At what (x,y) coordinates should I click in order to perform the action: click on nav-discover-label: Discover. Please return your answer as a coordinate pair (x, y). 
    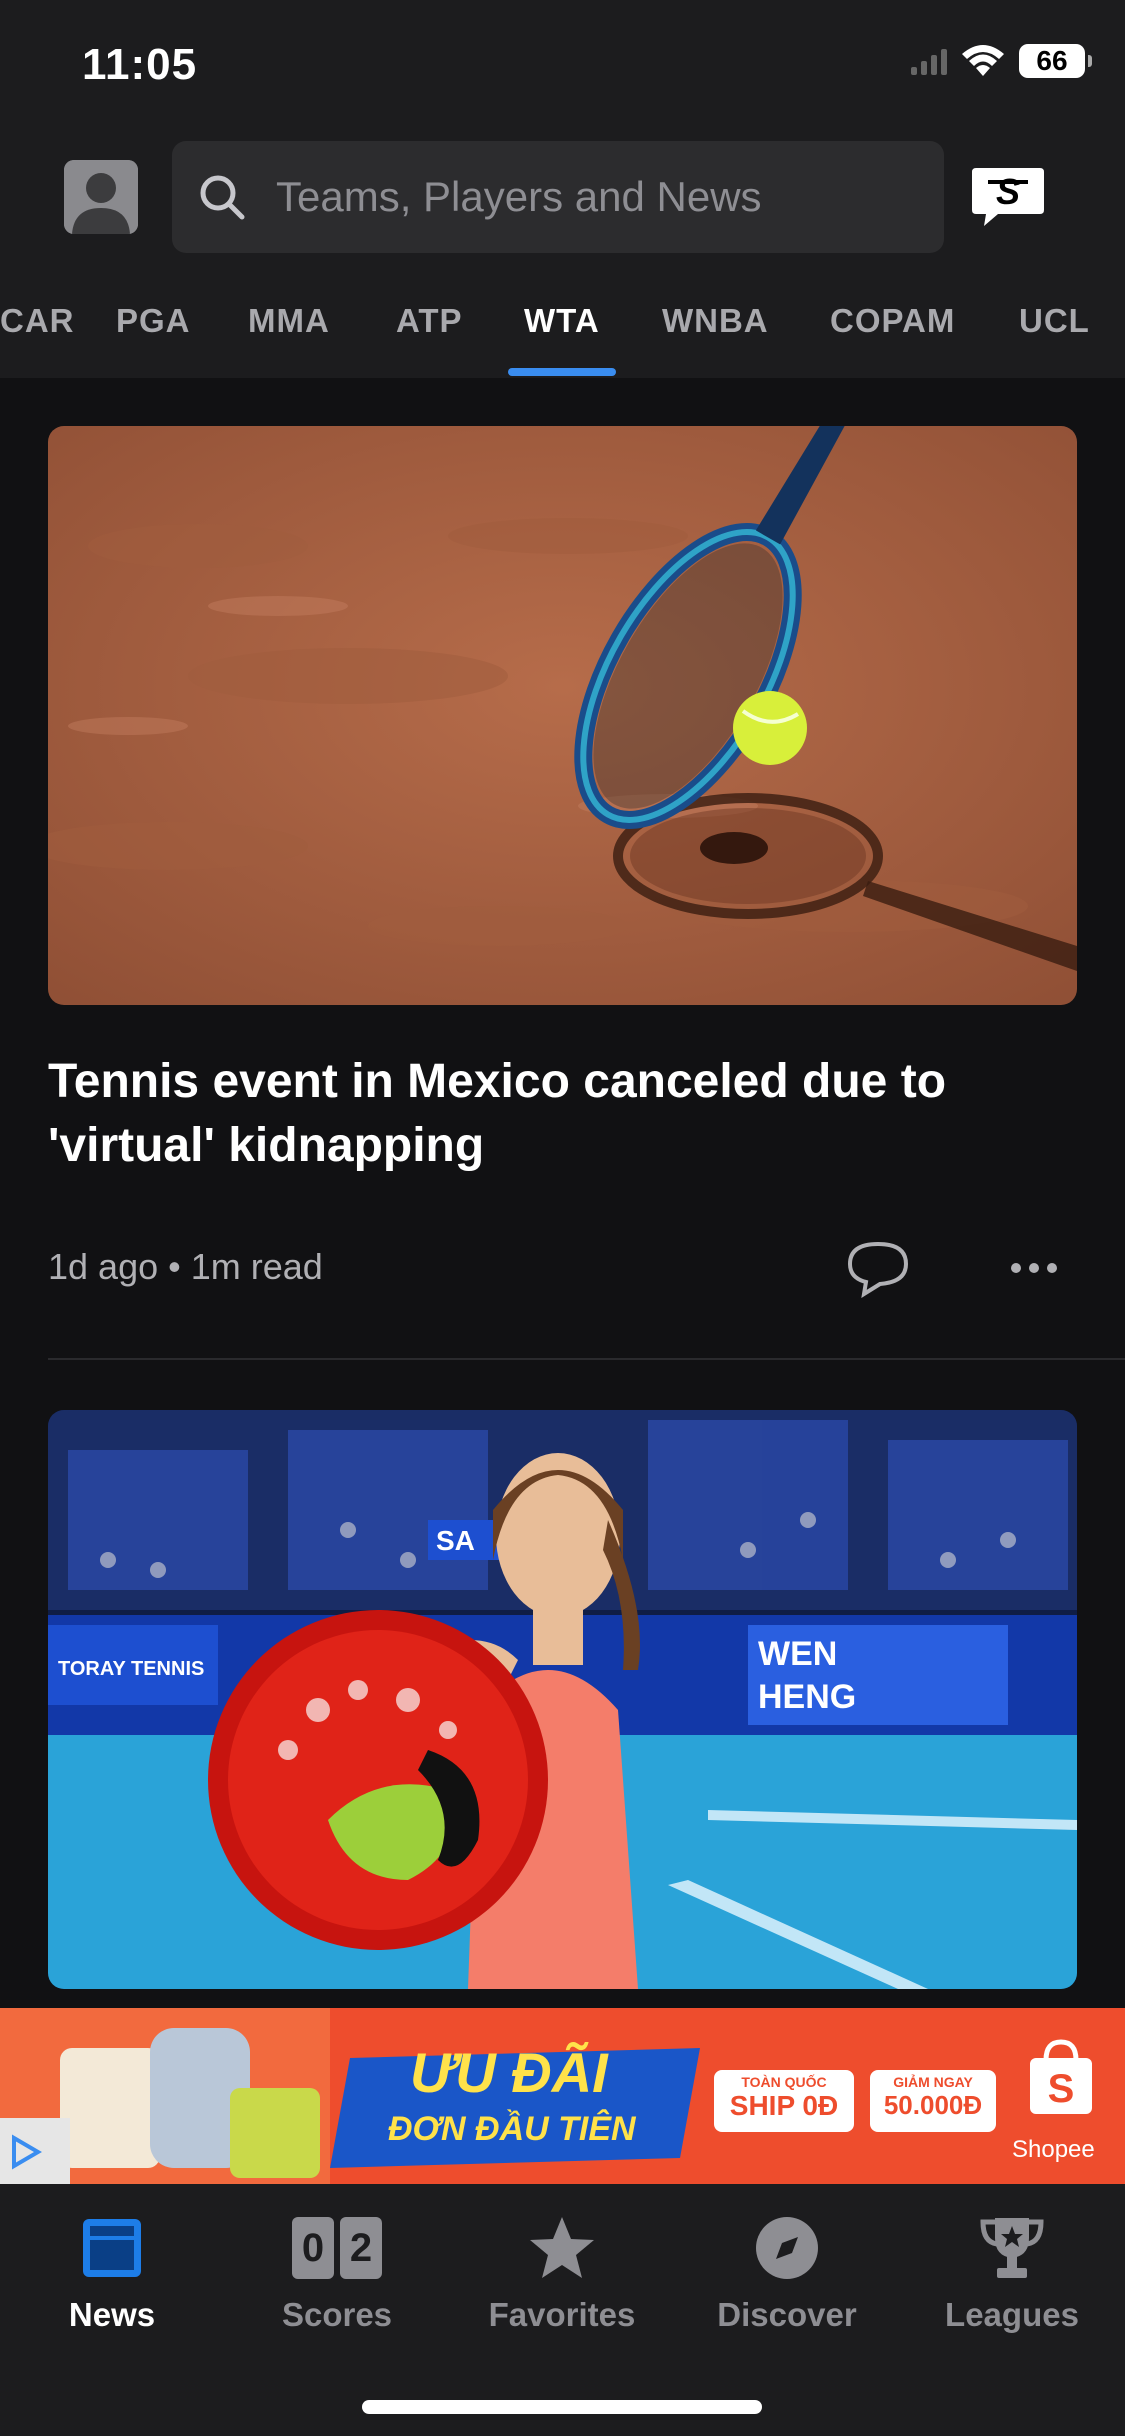
    Looking at the image, I should click on (787, 2314).